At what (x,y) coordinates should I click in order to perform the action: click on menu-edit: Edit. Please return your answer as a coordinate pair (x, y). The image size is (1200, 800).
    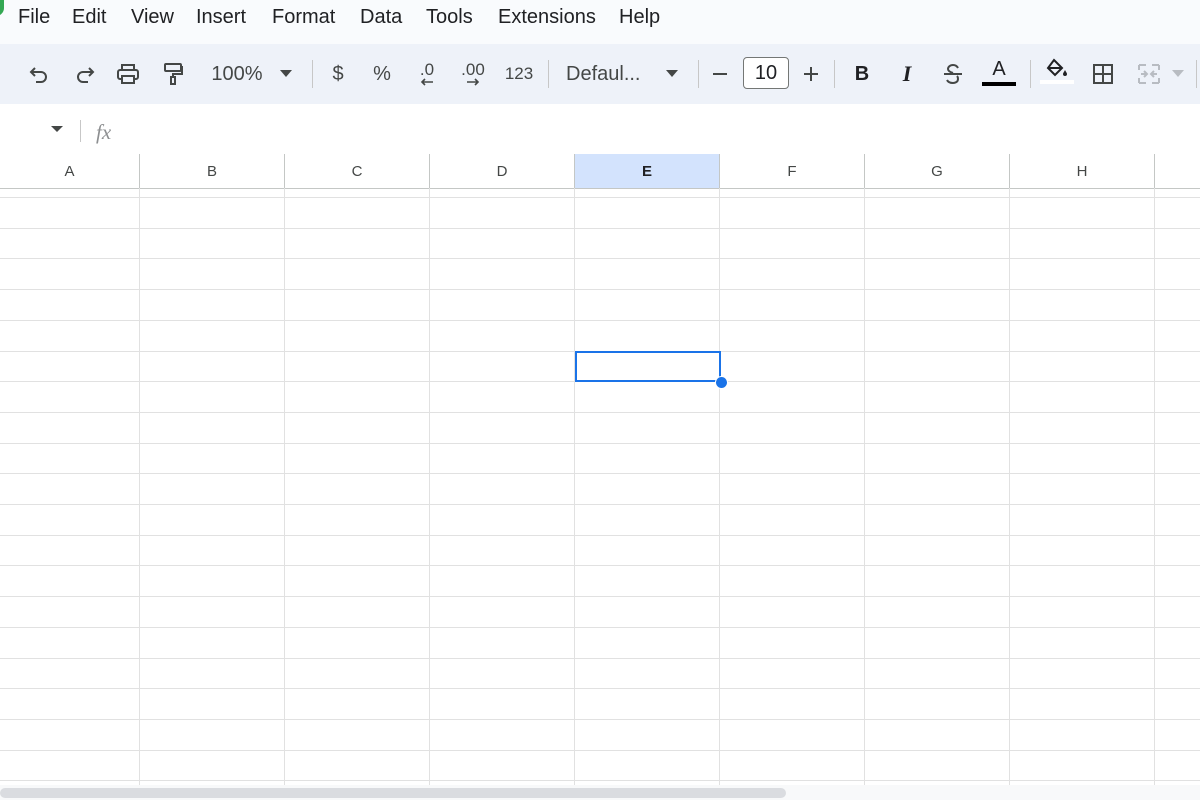
    Looking at the image, I should click on (89, 17).